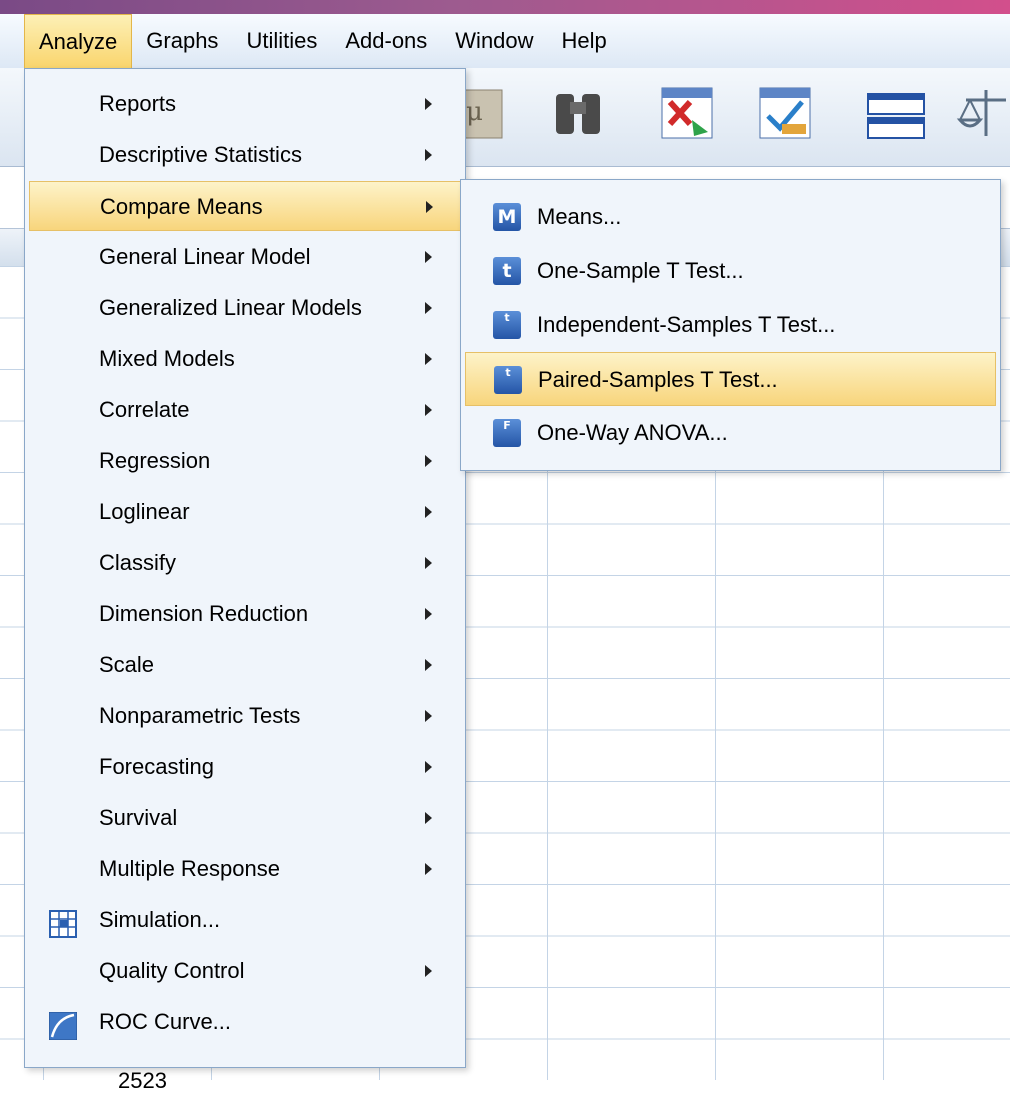  I want to click on menu-graphs: Graphs, so click(182, 41).